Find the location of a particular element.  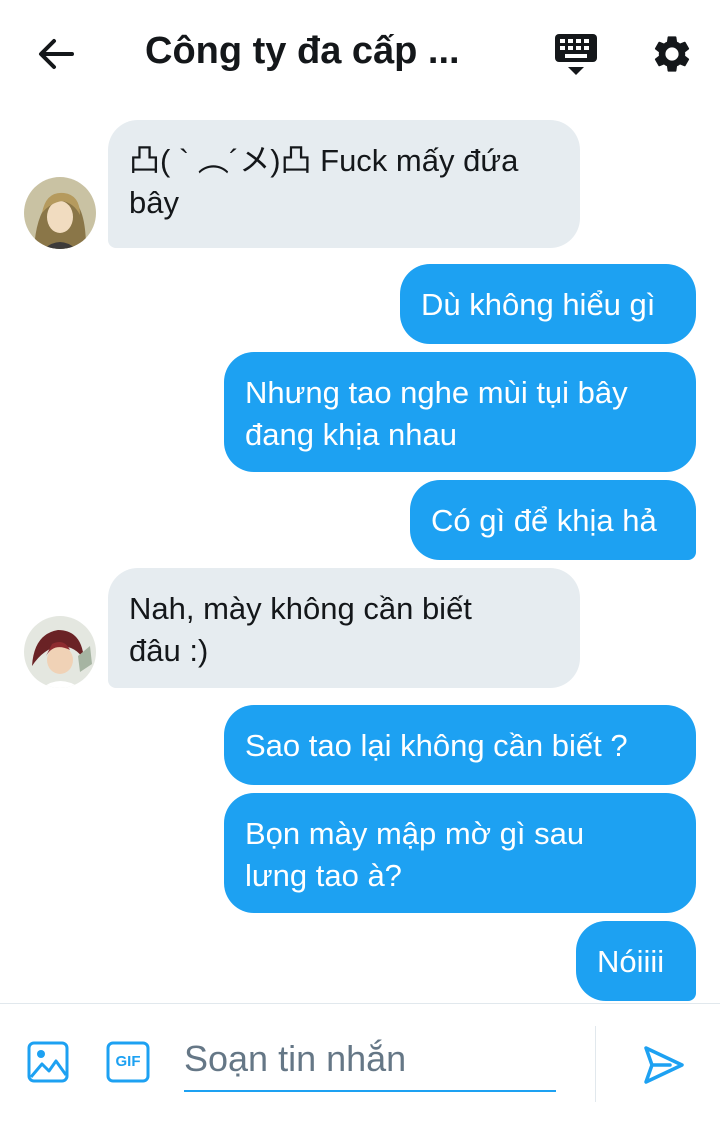

image-icon is located at coordinates (48, 1062).